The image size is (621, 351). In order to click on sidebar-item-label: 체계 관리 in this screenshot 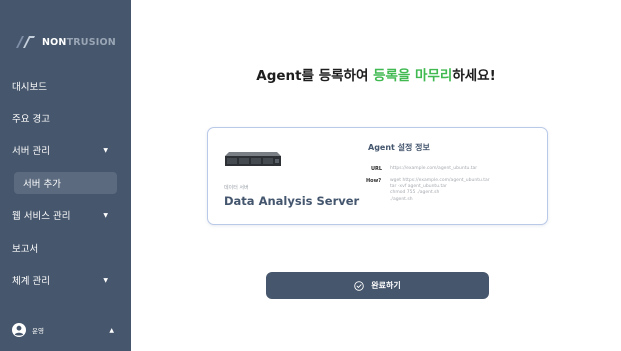, I will do `click(31, 281)`.